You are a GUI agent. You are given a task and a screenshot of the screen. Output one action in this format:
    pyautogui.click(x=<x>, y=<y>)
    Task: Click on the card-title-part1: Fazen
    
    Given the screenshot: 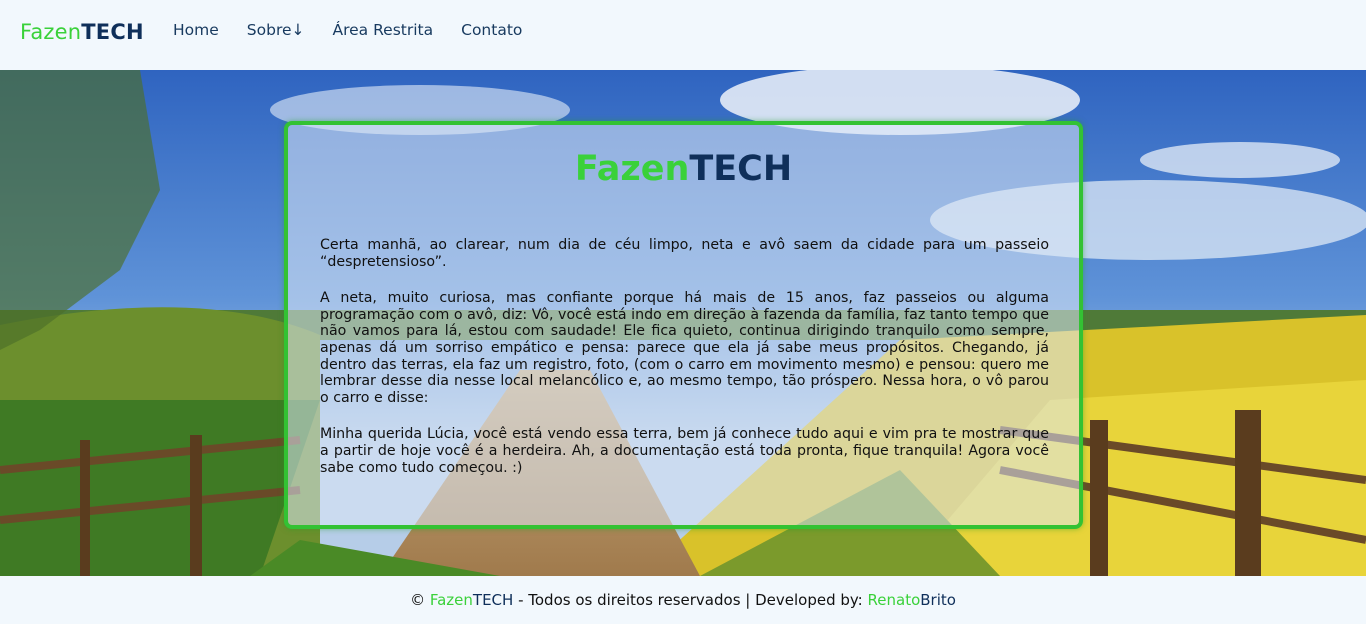 What is the action you would take?
    pyautogui.click(x=632, y=169)
    